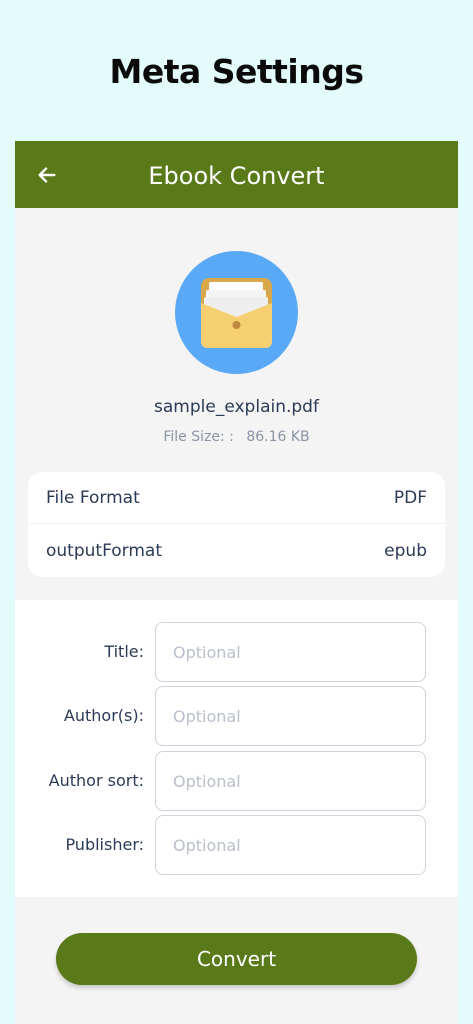 Image resolution: width=473 pixels, height=1024 pixels. What do you see at coordinates (236, 959) in the screenshot?
I see `convert-button: Convert` at bounding box center [236, 959].